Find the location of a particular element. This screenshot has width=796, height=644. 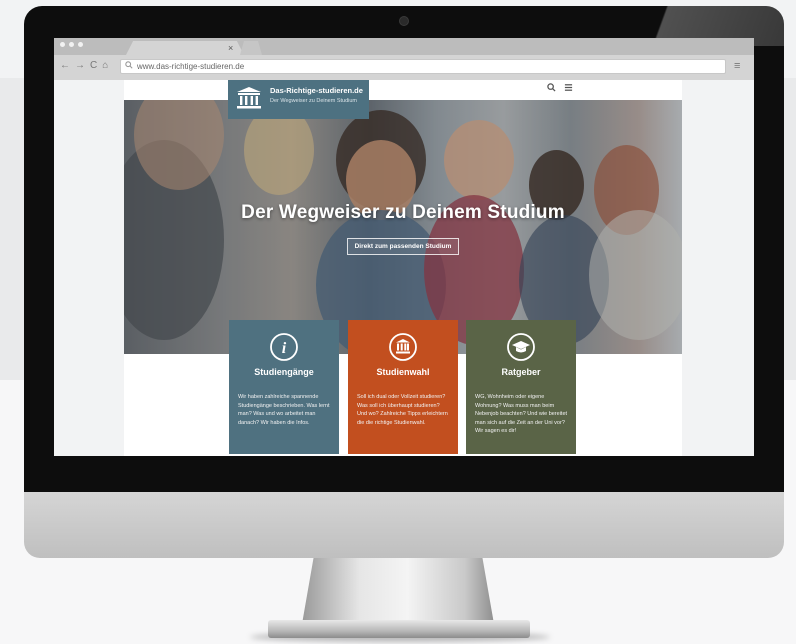

new-tab-button is located at coordinates (251, 48).